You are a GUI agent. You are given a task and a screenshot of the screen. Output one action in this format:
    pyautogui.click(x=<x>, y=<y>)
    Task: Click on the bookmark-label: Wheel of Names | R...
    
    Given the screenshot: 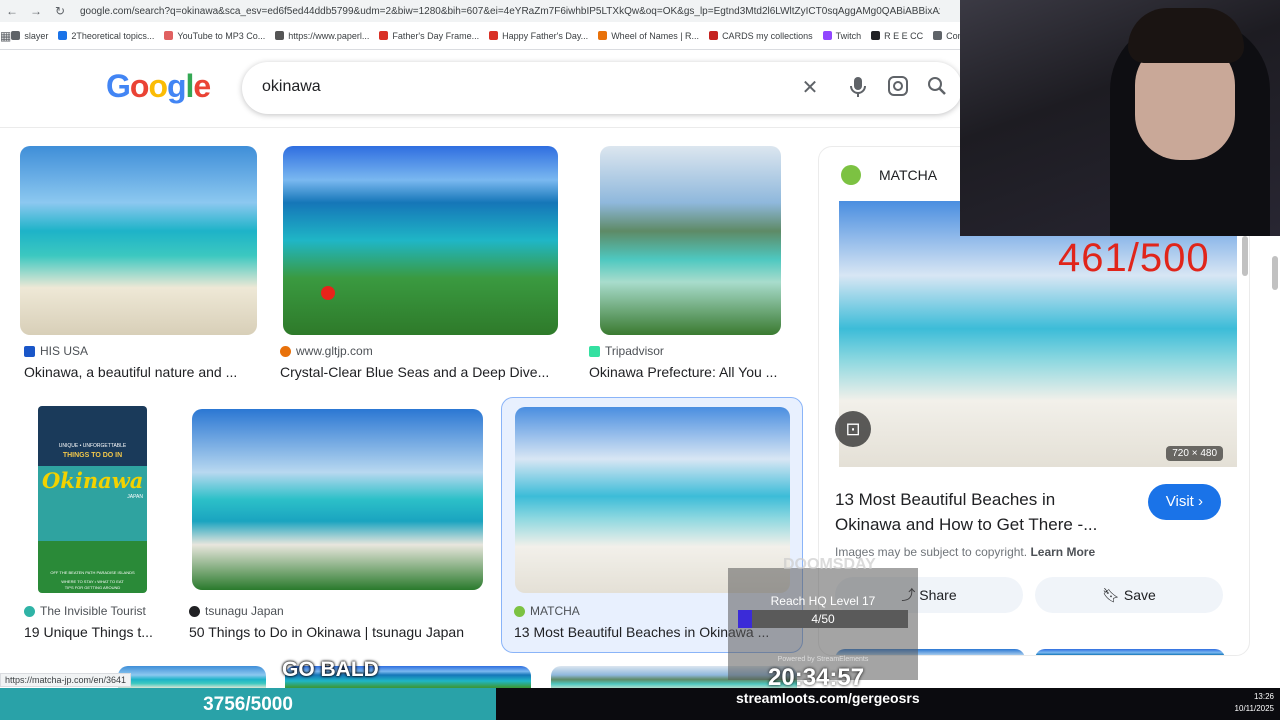 What is the action you would take?
    pyautogui.click(x=655, y=35)
    